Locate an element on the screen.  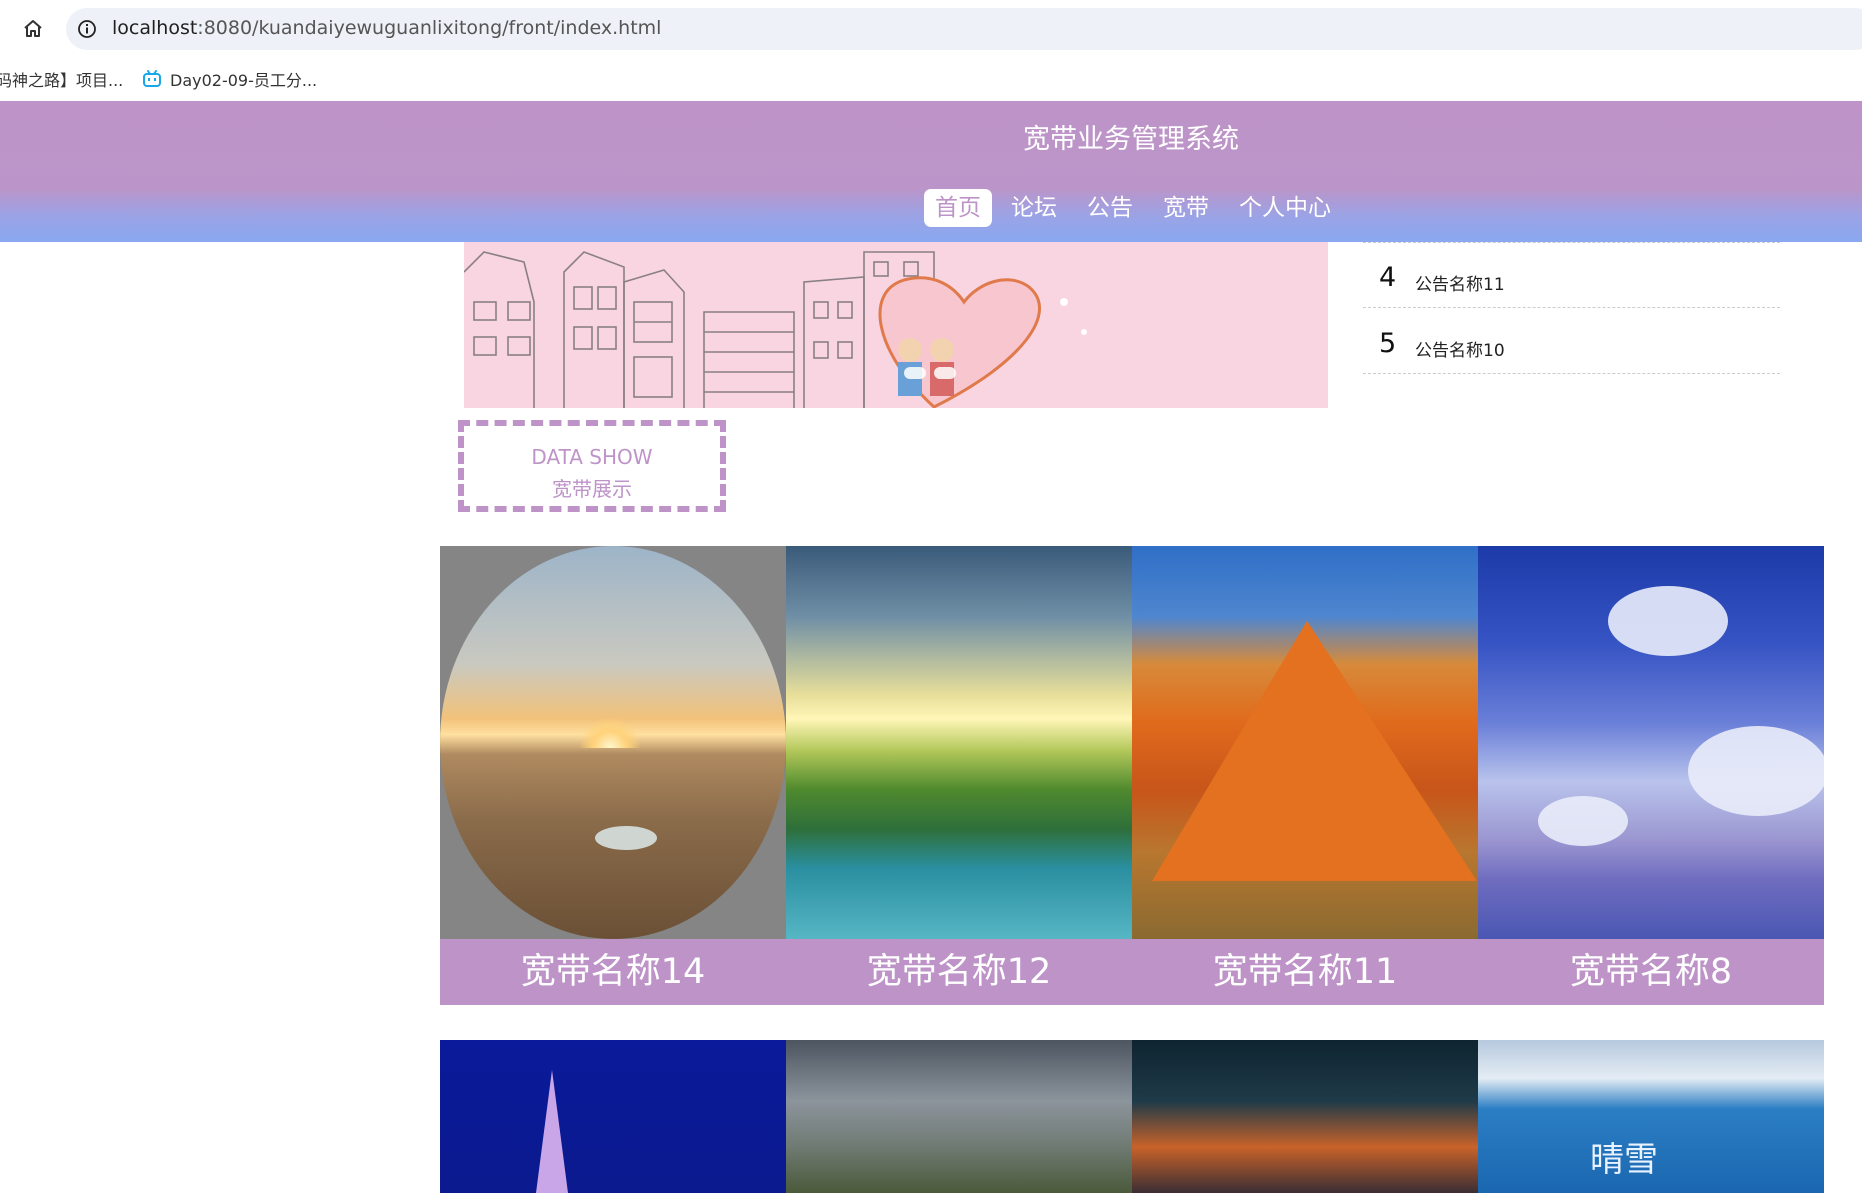
banner-carousel is located at coordinates (896, 325).